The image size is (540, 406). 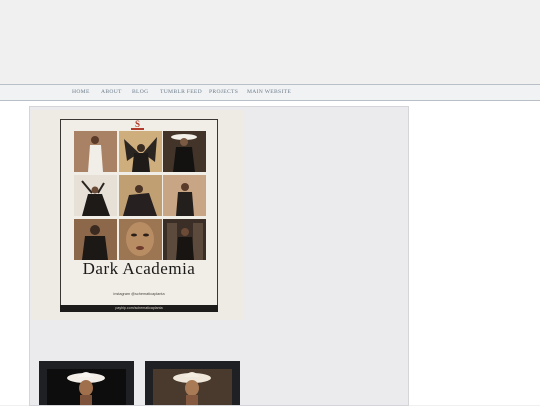 What do you see at coordinates (137, 129) in the screenshot?
I see `poster-logo-mark` at bounding box center [137, 129].